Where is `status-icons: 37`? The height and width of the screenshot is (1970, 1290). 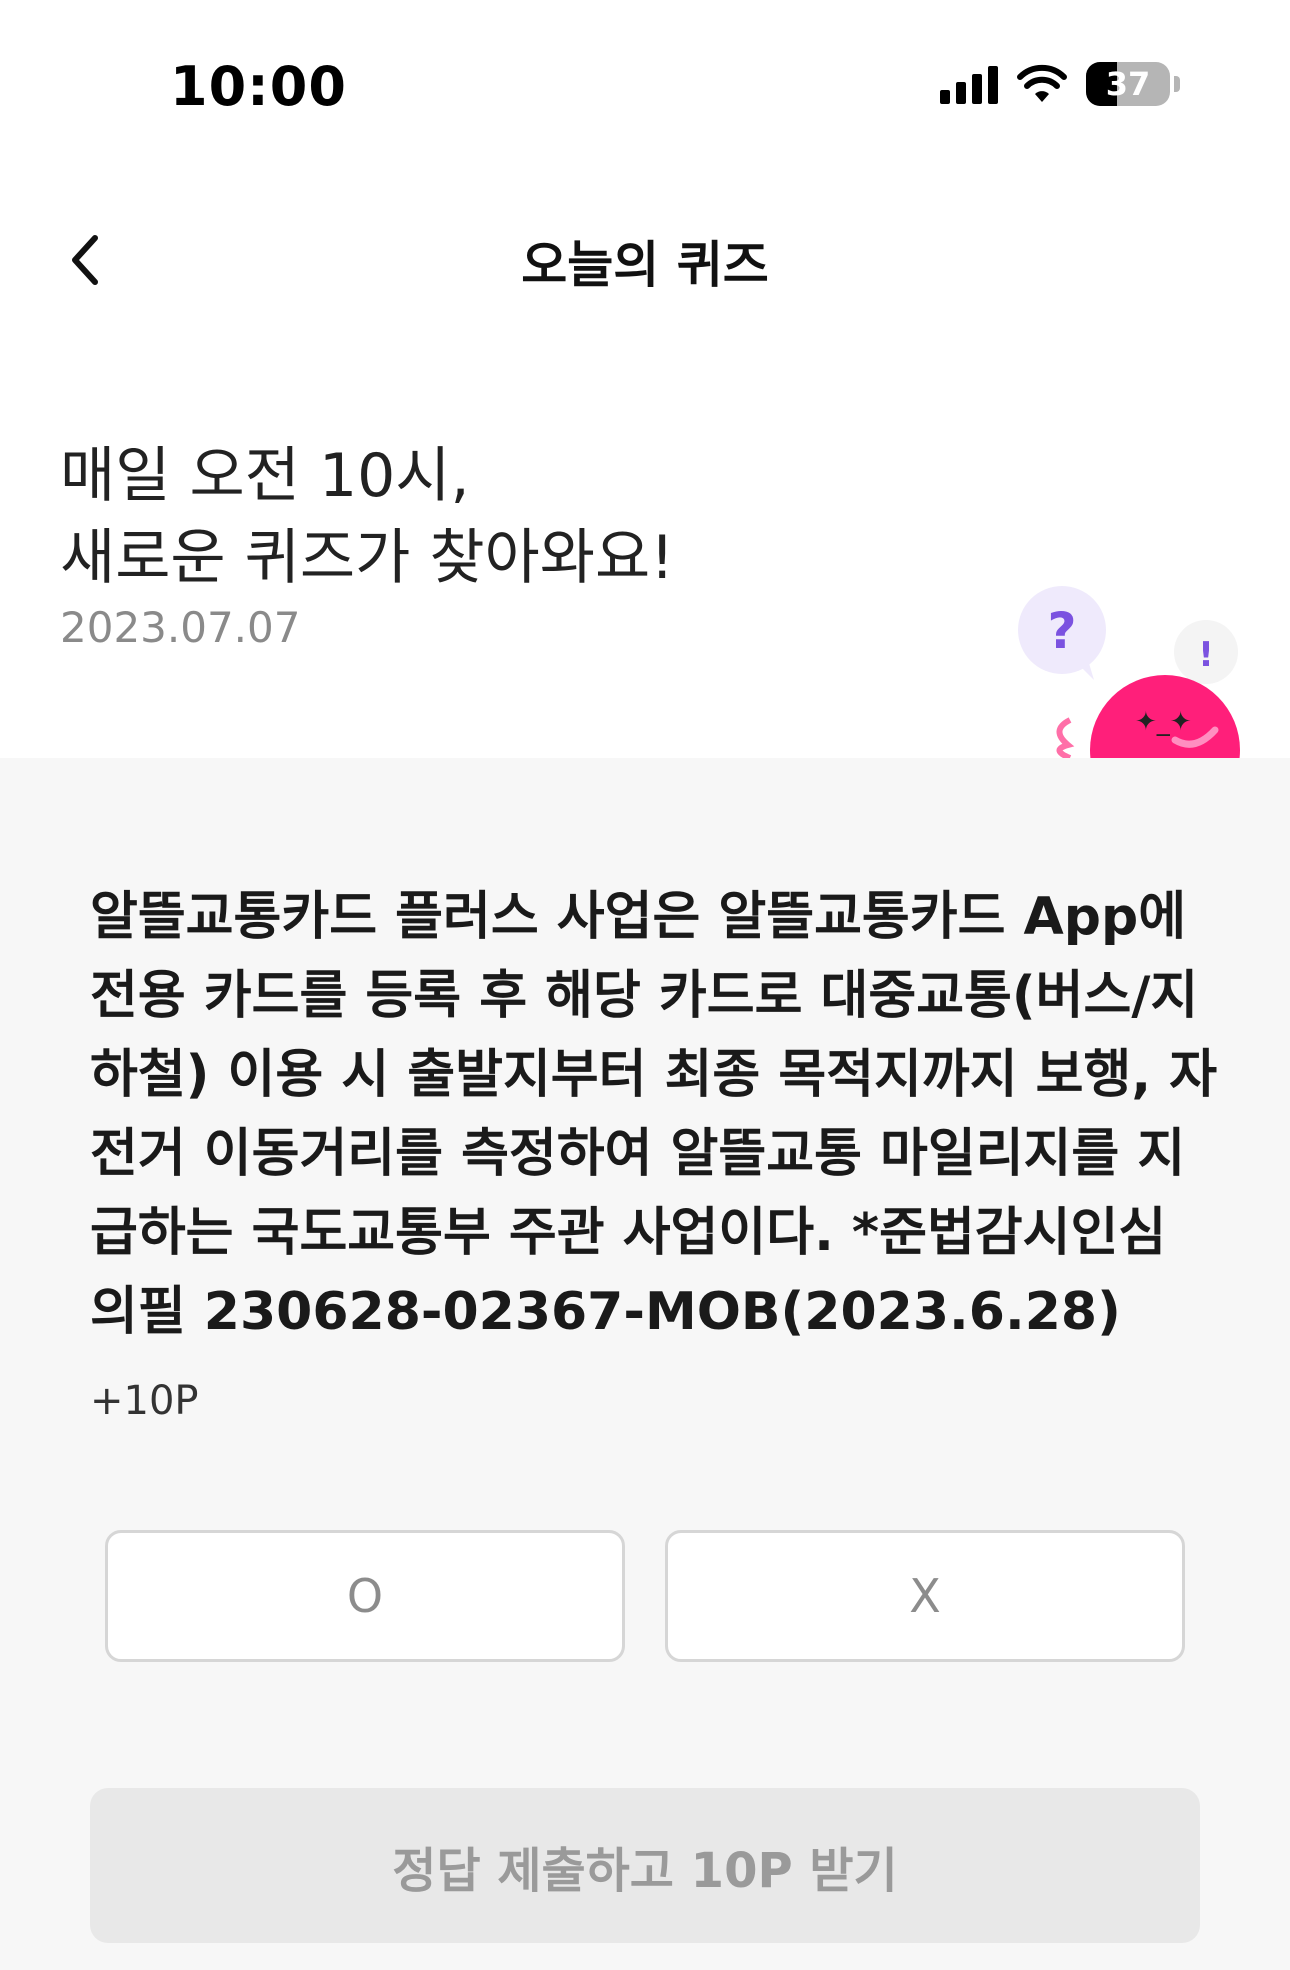
status-icons: 37 is located at coordinates (1060, 84).